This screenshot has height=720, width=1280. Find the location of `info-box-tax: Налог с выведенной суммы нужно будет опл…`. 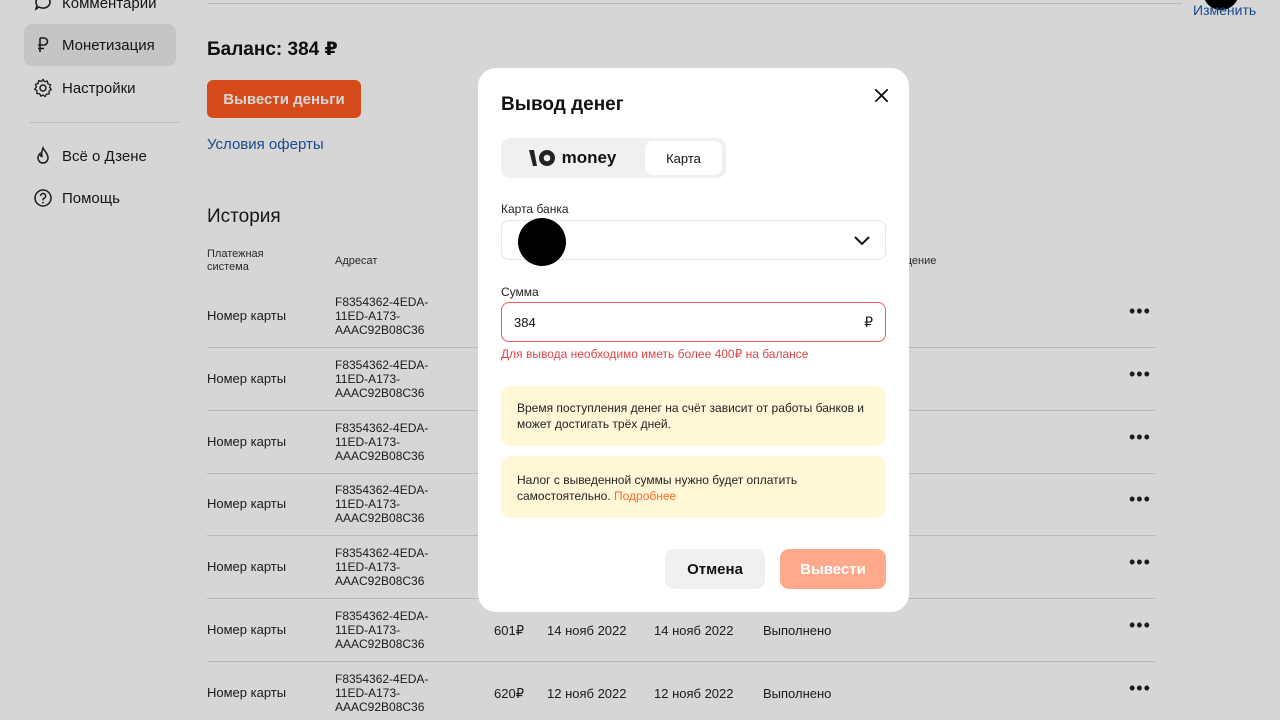

info-box-tax: Налог с выведенной суммы нужно будет опл… is located at coordinates (693, 487).